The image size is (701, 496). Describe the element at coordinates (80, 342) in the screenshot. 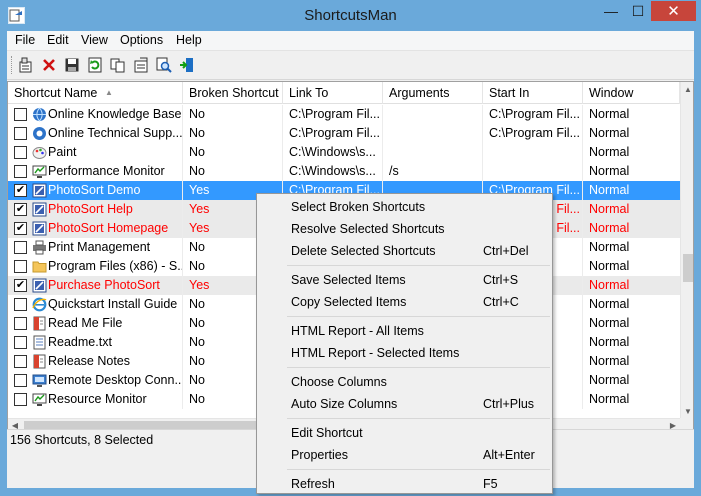

I see `cell-shortcut-name: Readme.txt` at that location.